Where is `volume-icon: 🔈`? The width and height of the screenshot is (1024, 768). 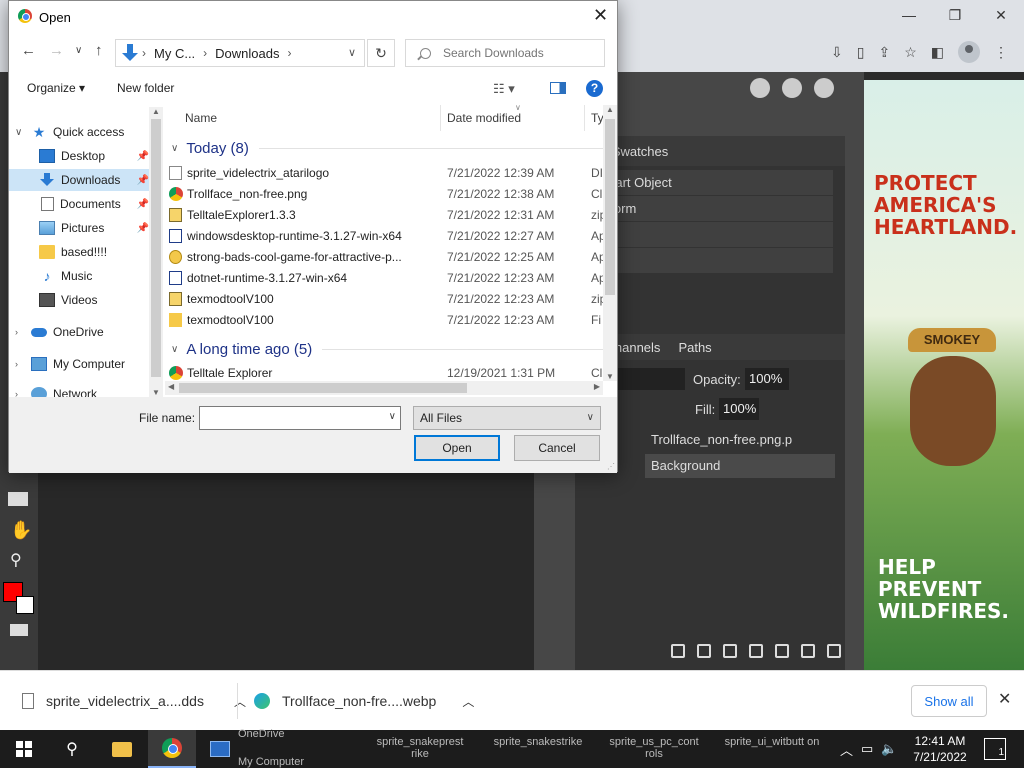
volume-icon: 🔈 is located at coordinates (889, 749).